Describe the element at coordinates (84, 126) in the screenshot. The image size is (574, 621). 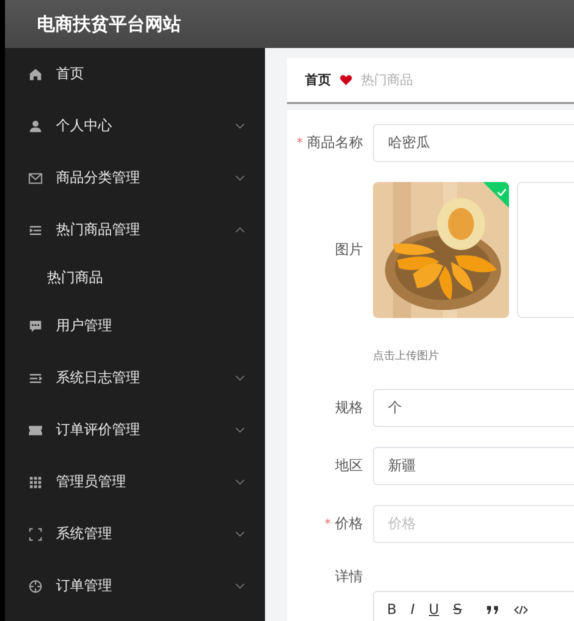
I see `menu-label: 个人中心` at that location.